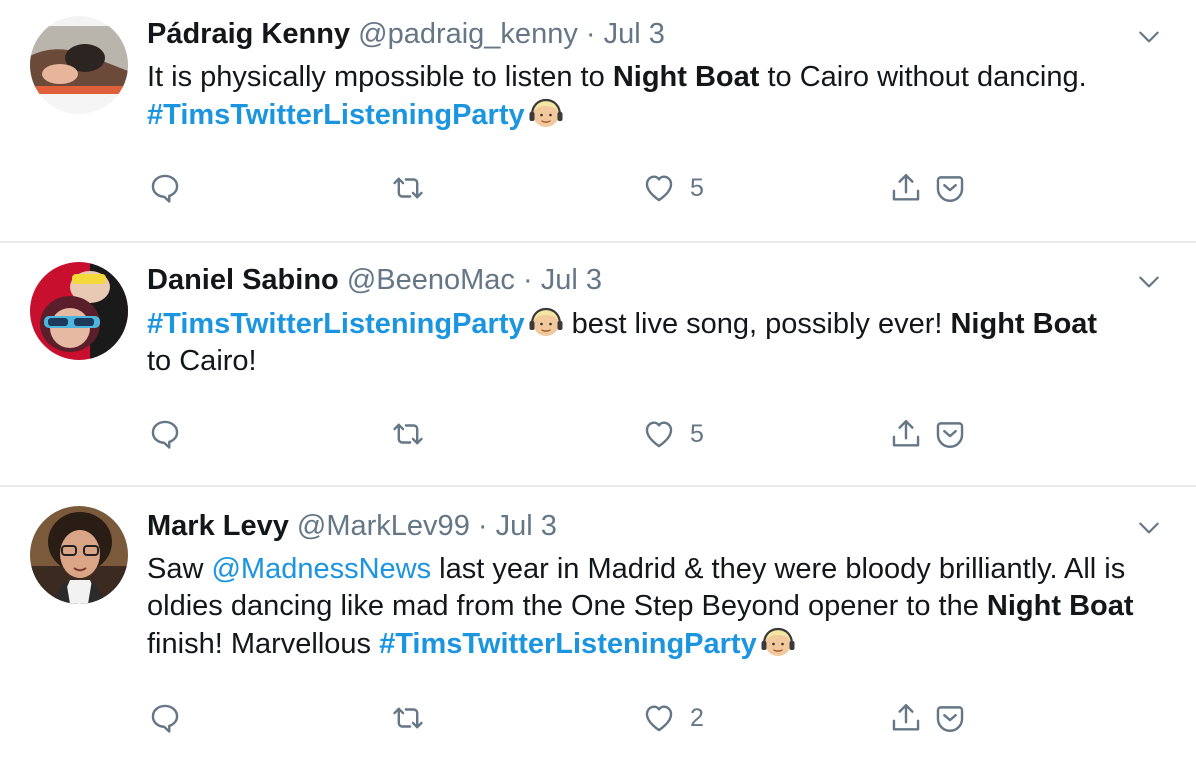 The image size is (1196, 762). I want to click on tweet-actions: 2, so click(598, 718).